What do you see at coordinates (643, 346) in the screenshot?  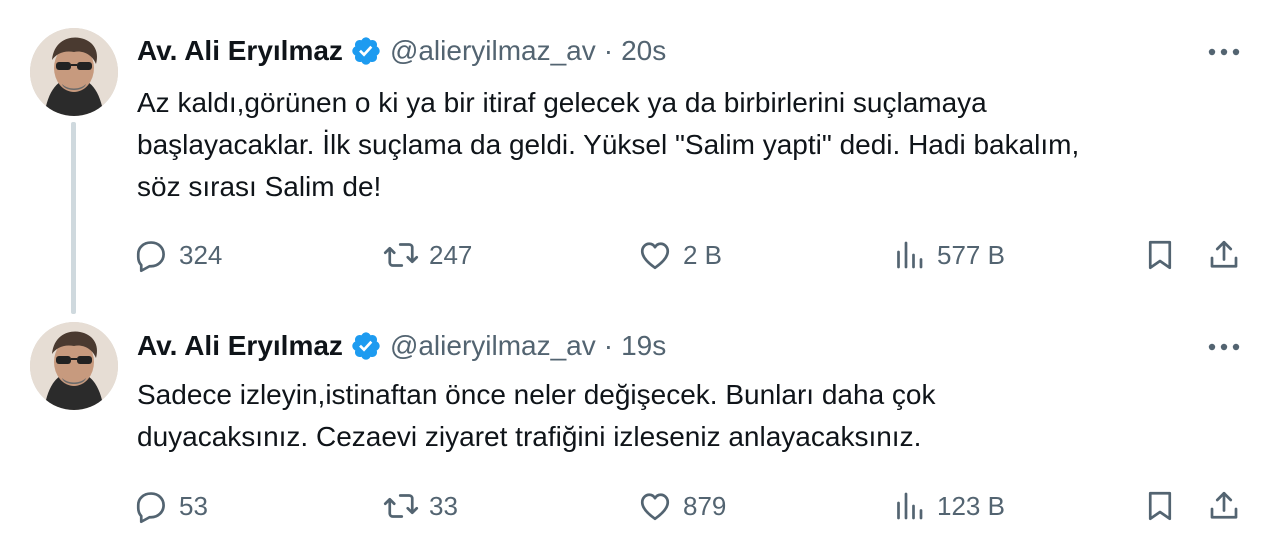 I see `timestamp: 19s` at bounding box center [643, 346].